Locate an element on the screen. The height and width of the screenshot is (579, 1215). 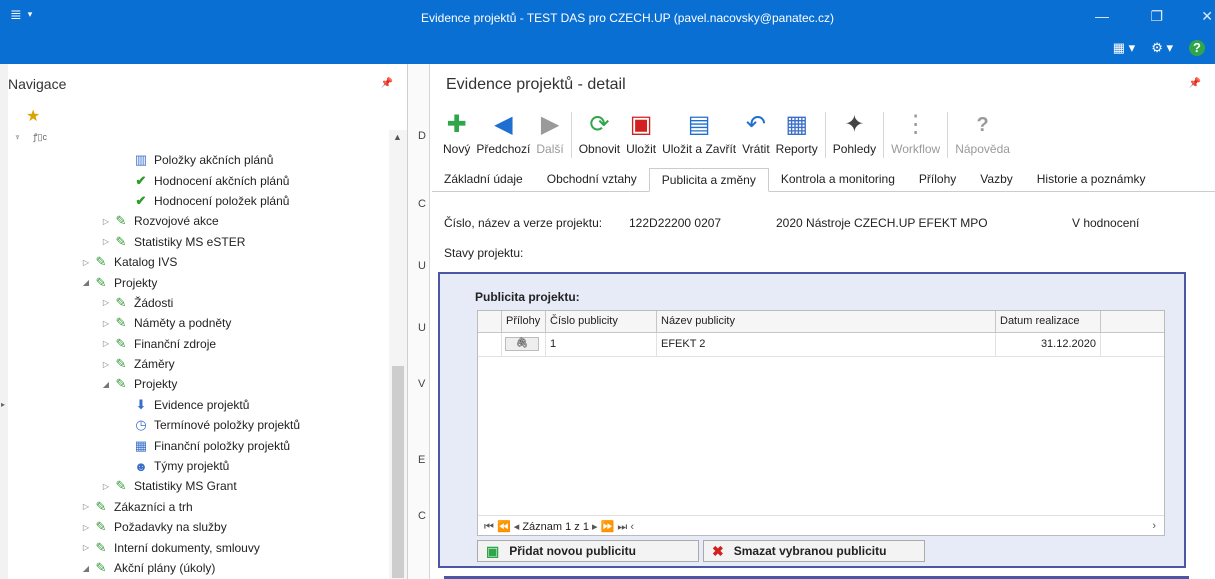
help-icon: ? is located at coordinates (1197, 48).